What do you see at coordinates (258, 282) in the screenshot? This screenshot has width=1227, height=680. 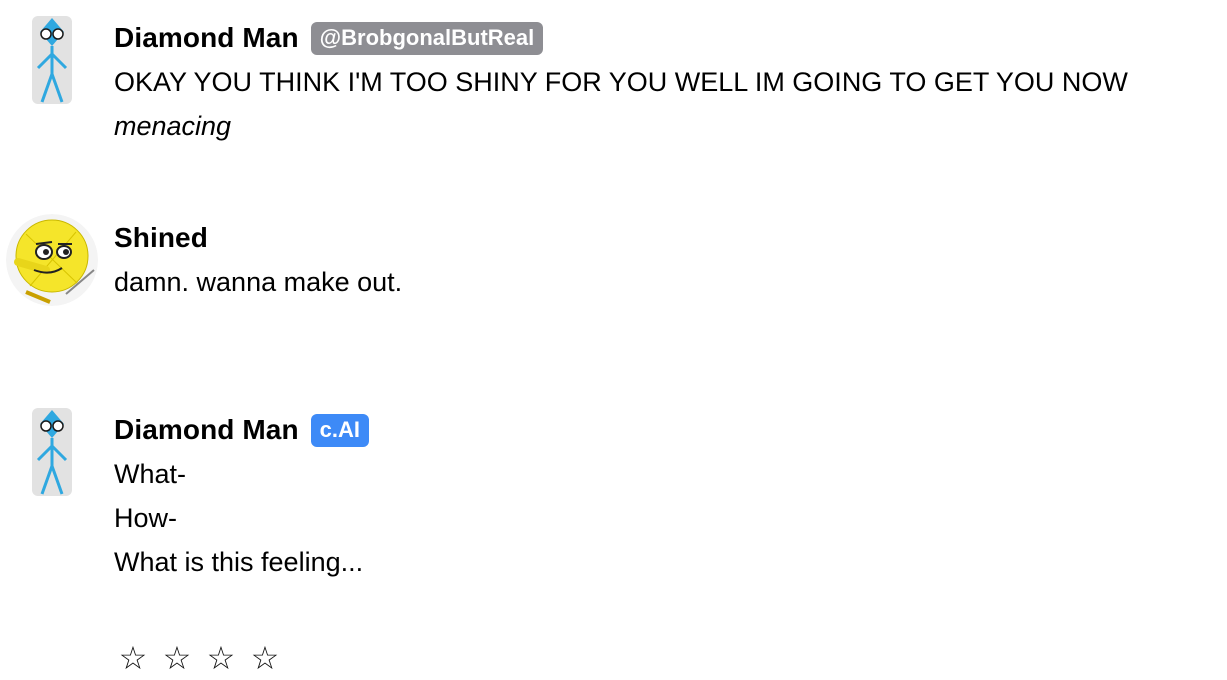 I see `message-text: damn. wanna make out.` at bounding box center [258, 282].